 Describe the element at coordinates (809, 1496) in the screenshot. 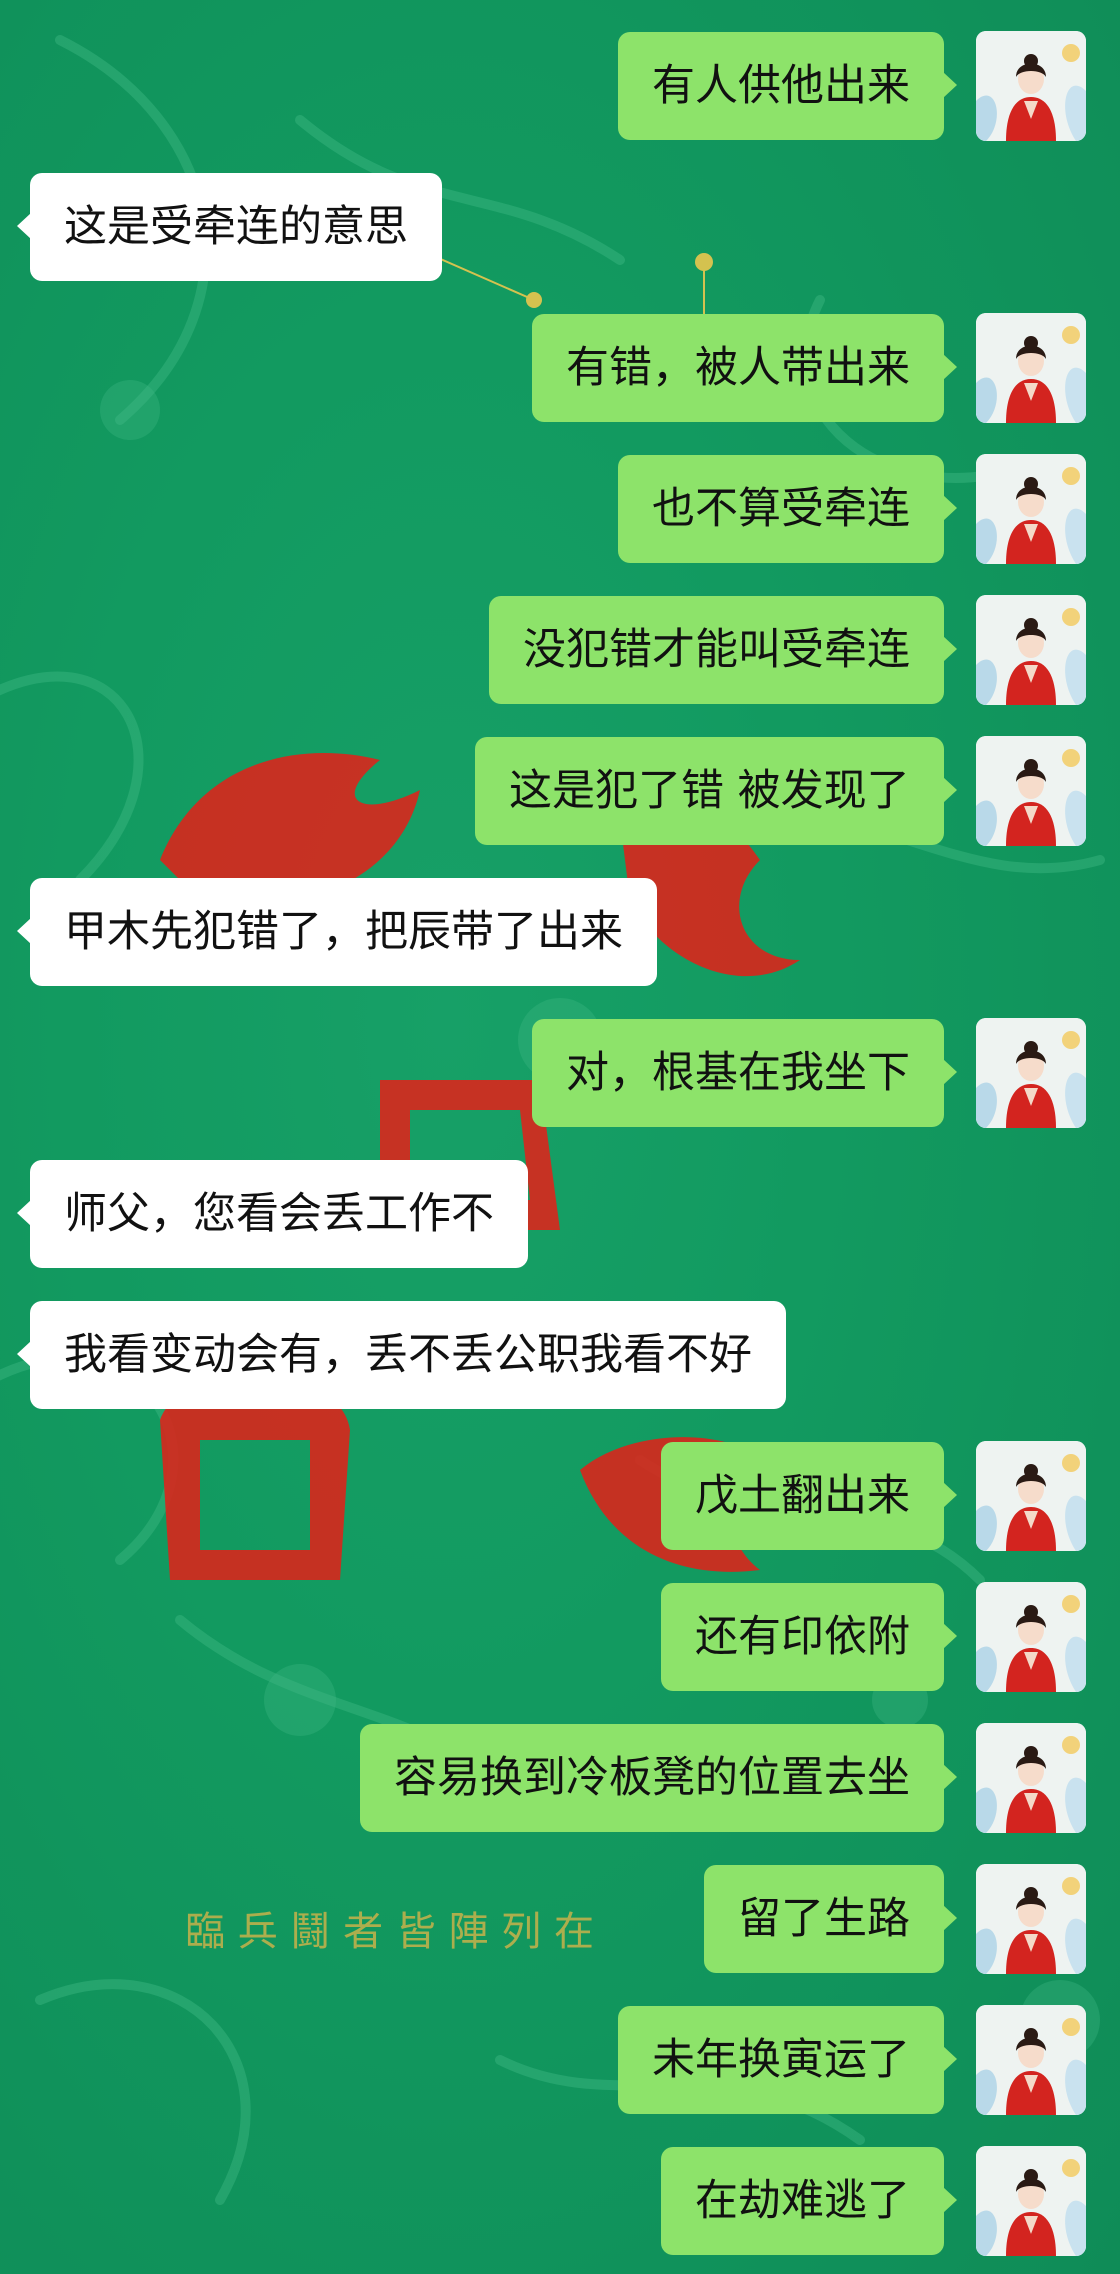

I see `outgoing-message-bubble: 戊土翻出来` at that location.